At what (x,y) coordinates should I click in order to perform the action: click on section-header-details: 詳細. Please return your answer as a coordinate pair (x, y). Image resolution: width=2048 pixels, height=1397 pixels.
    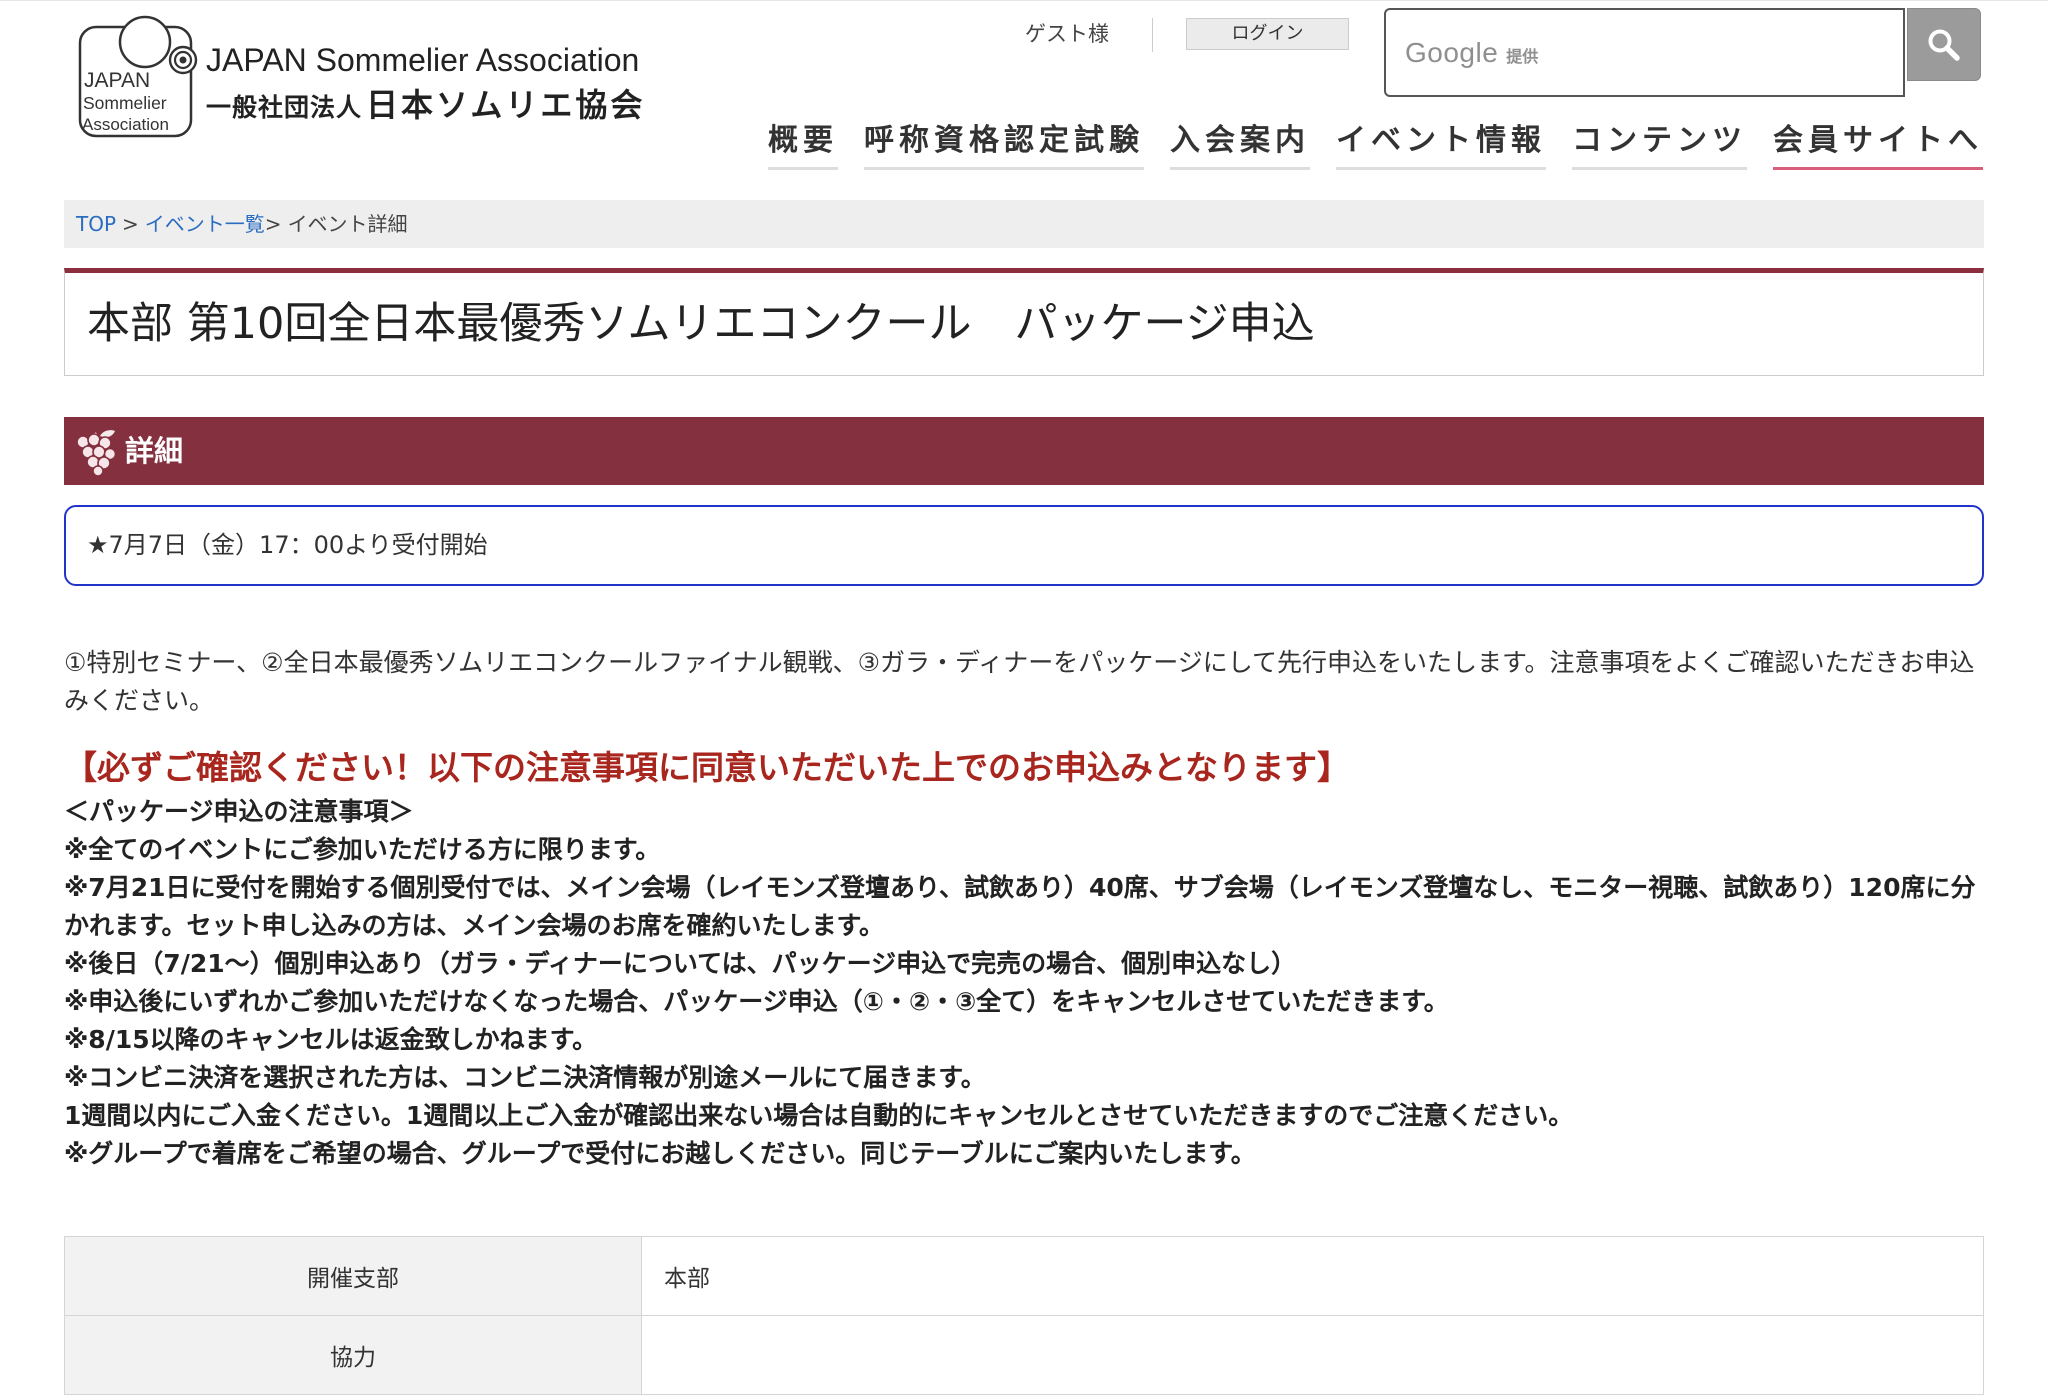
    Looking at the image, I should click on (1024, 451).